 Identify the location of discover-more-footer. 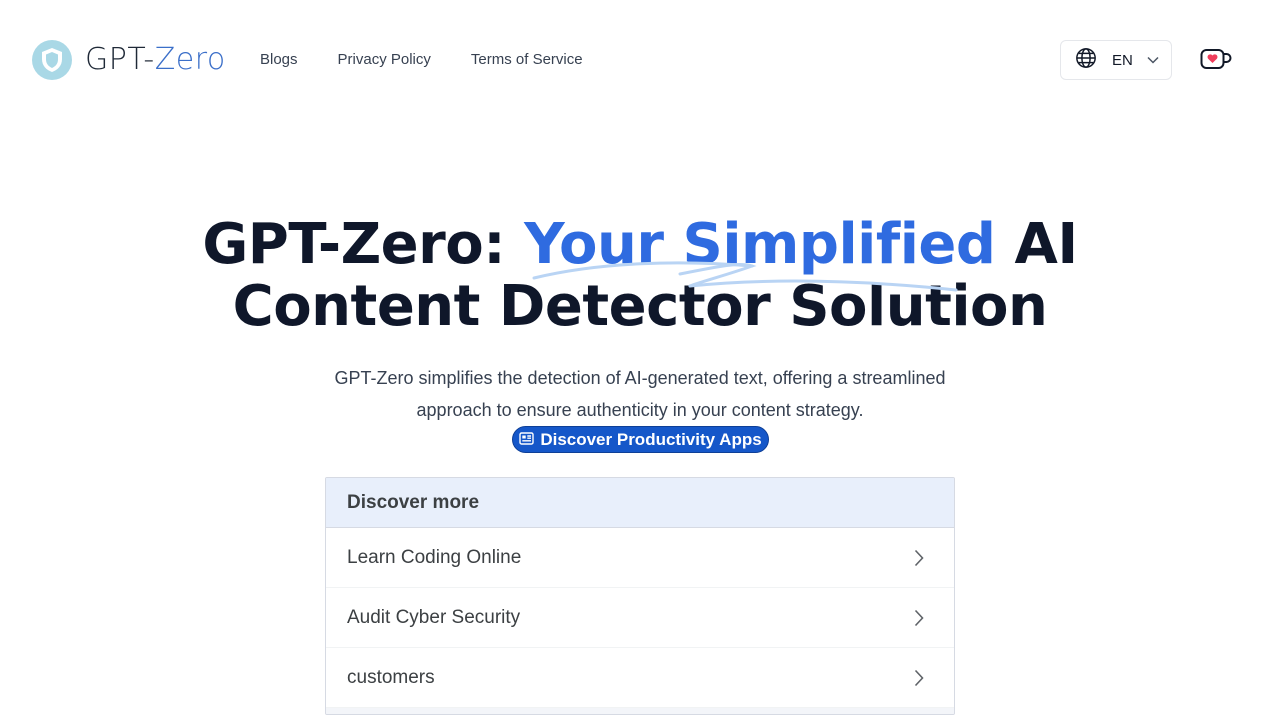
(640, 711).